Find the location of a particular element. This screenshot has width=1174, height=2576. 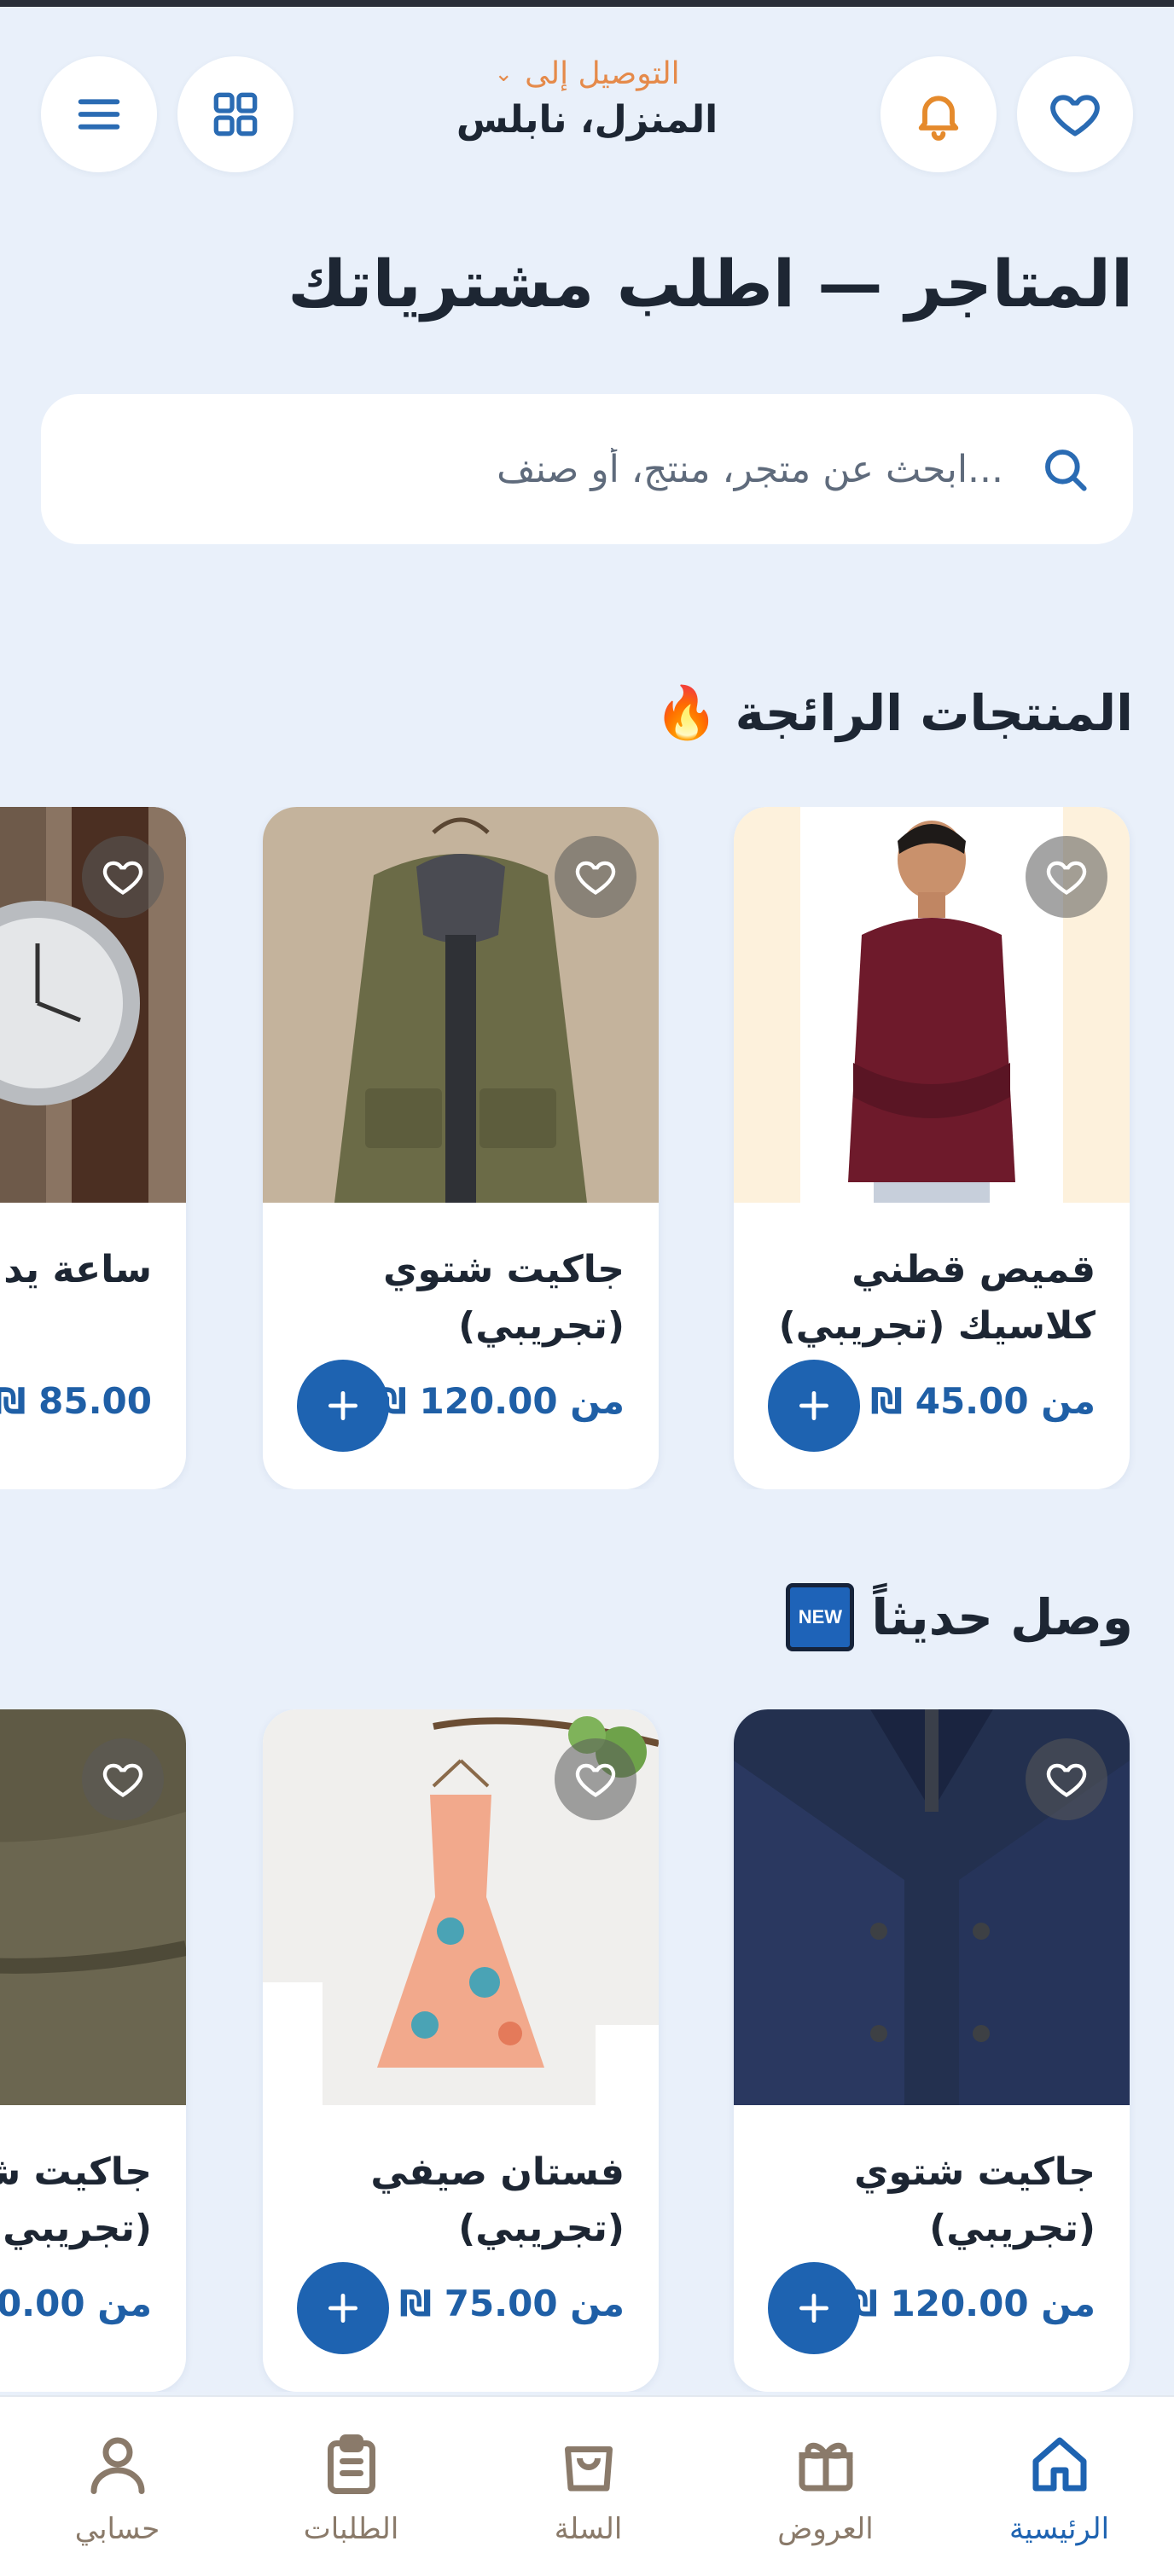

delivery-location-selector: التوصيل إلى ⌄ المنزل، نابلس is located at coordinates (587, 99).